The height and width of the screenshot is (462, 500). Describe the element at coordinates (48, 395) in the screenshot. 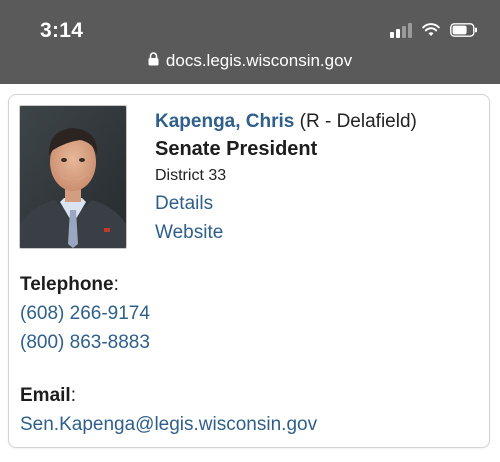

I see `email-label: Email:` at that location.